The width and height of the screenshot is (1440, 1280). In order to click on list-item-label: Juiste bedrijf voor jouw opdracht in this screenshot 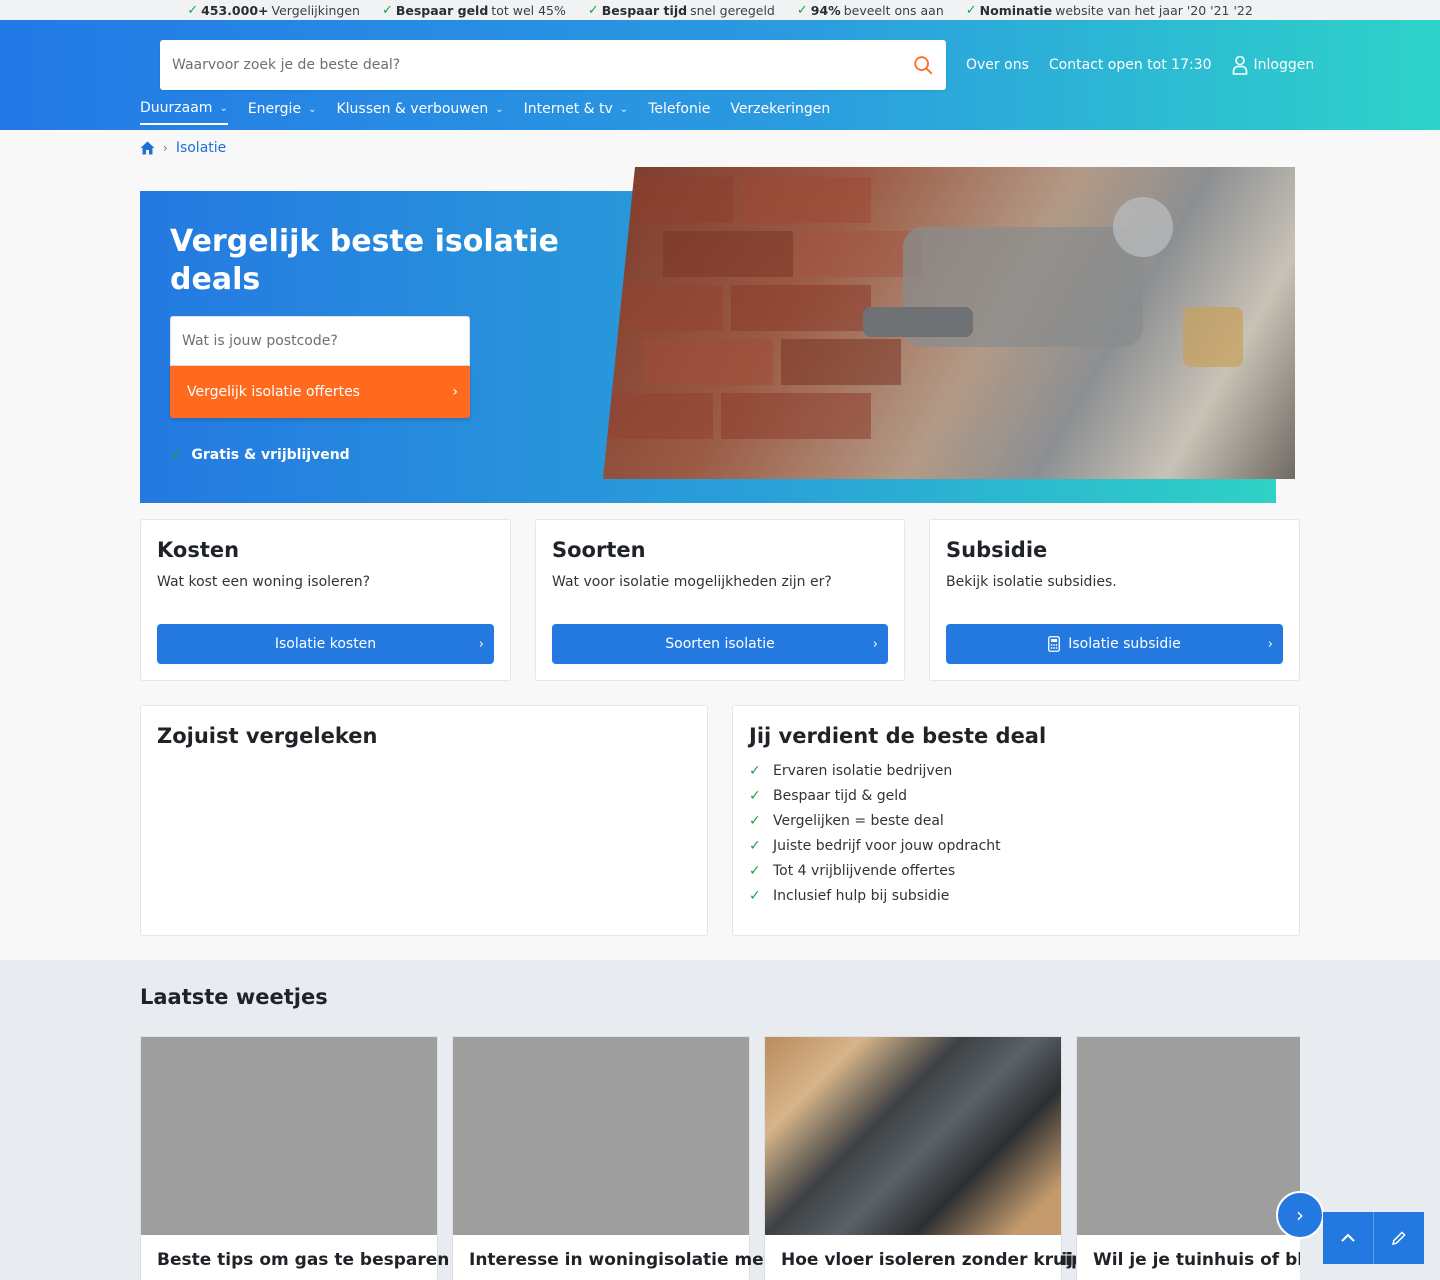, I will do `click(887, 845)`.